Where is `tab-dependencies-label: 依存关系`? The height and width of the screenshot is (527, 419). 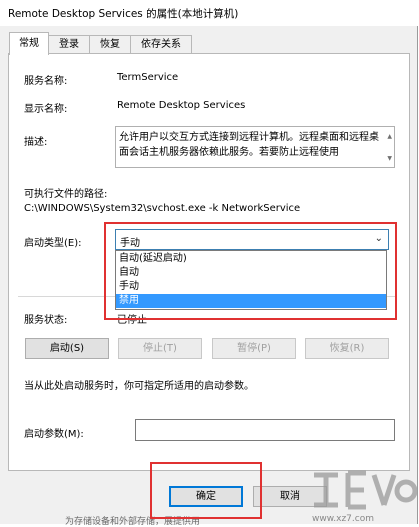
tab-dependencies-label: 依存关系 is located at coordinates (161, 44).